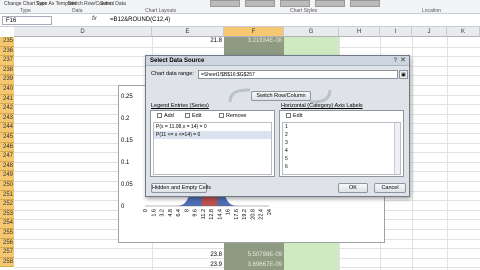  Describe the element at coordinates (463, 32) in the screenshot. I see `column-header-k: K` at that location.